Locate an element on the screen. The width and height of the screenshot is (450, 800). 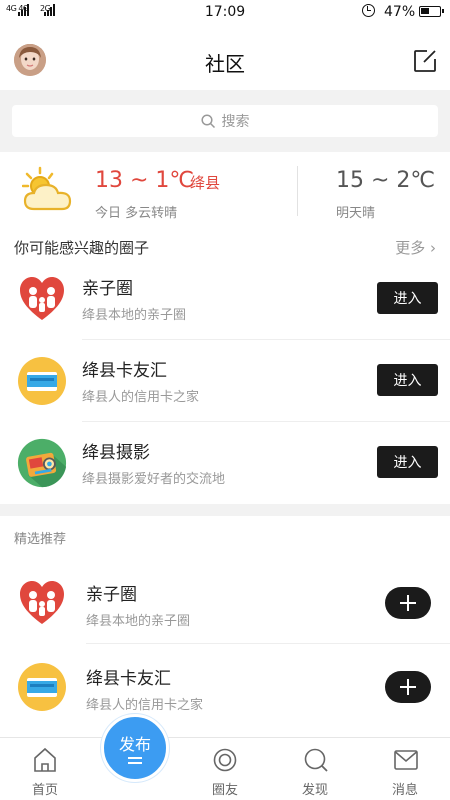
search-area: 搜索 is located at coordinates (225, 121).